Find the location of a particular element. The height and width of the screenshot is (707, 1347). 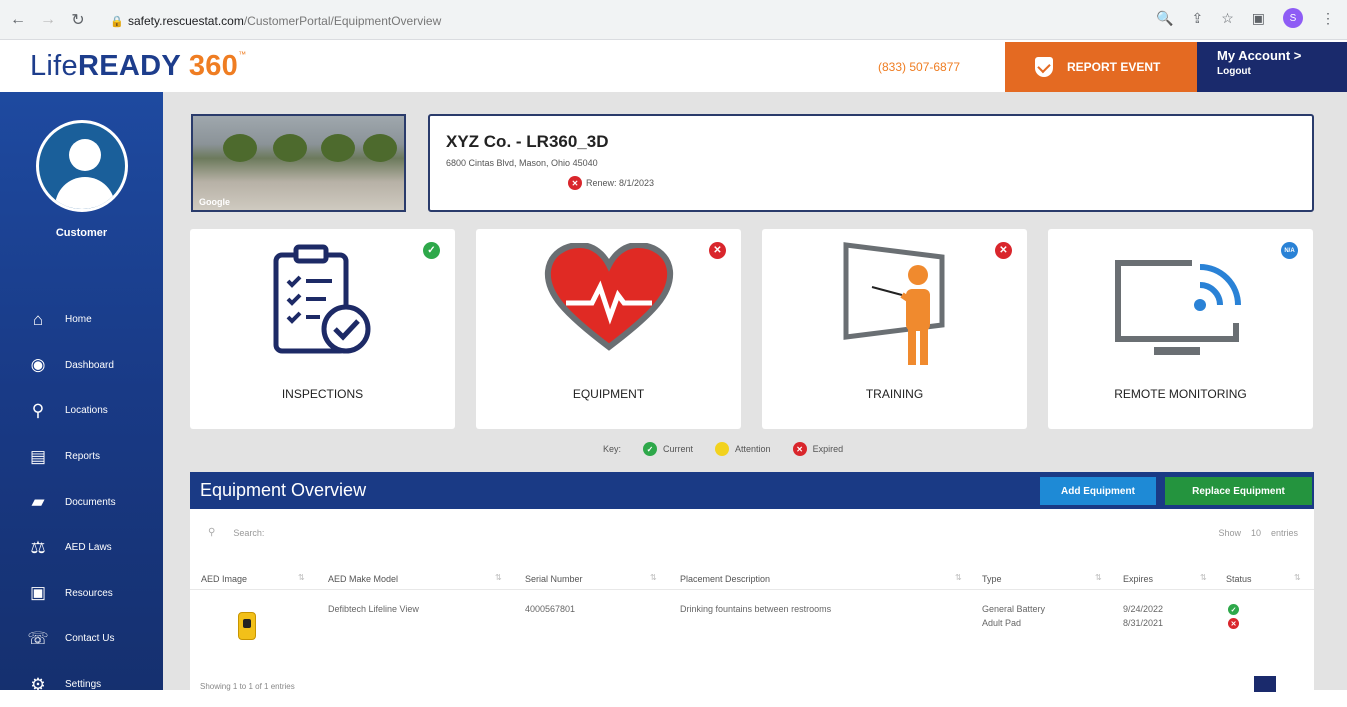

aed-device-image is located at coordinates (247, 626).